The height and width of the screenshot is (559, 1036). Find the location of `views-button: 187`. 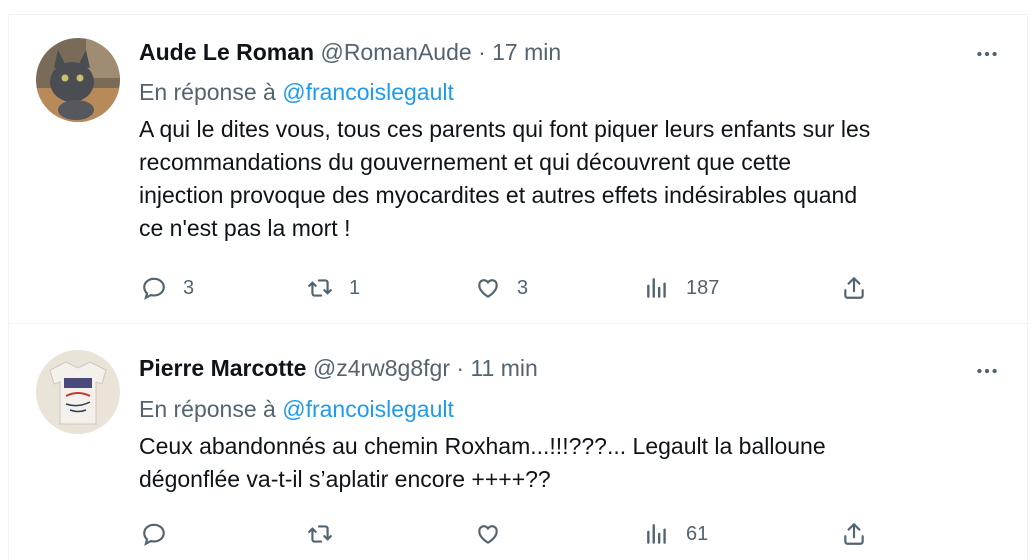

views-button: 187 is located at coordinates (679, 288).